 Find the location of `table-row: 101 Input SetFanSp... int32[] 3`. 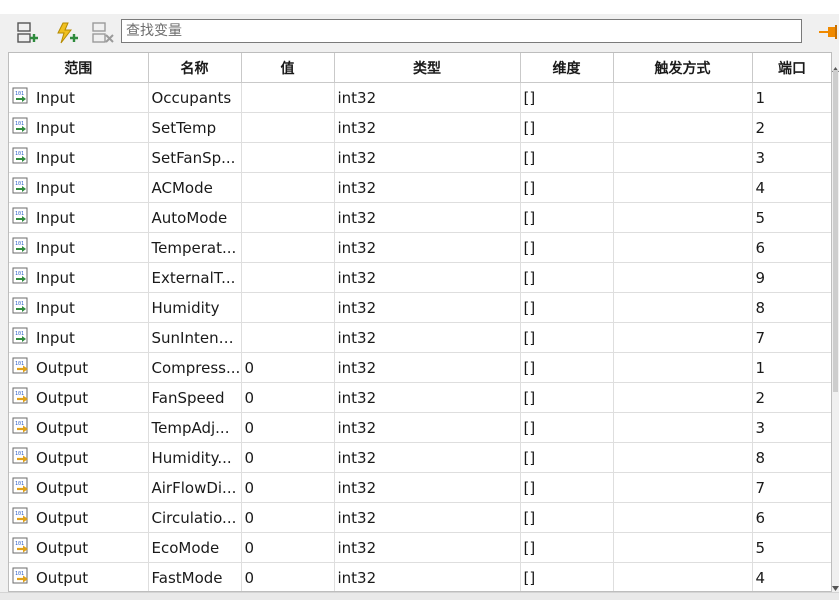

table-row: 101 Input SetFanSp... int32[] 3 is located at coordinates (420, 157).